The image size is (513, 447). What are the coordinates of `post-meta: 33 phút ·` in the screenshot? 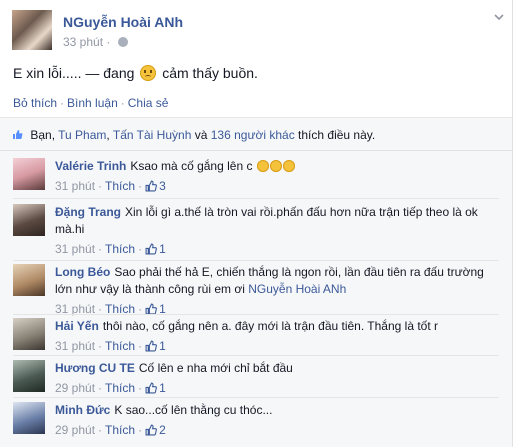 It's located at (95, 42).